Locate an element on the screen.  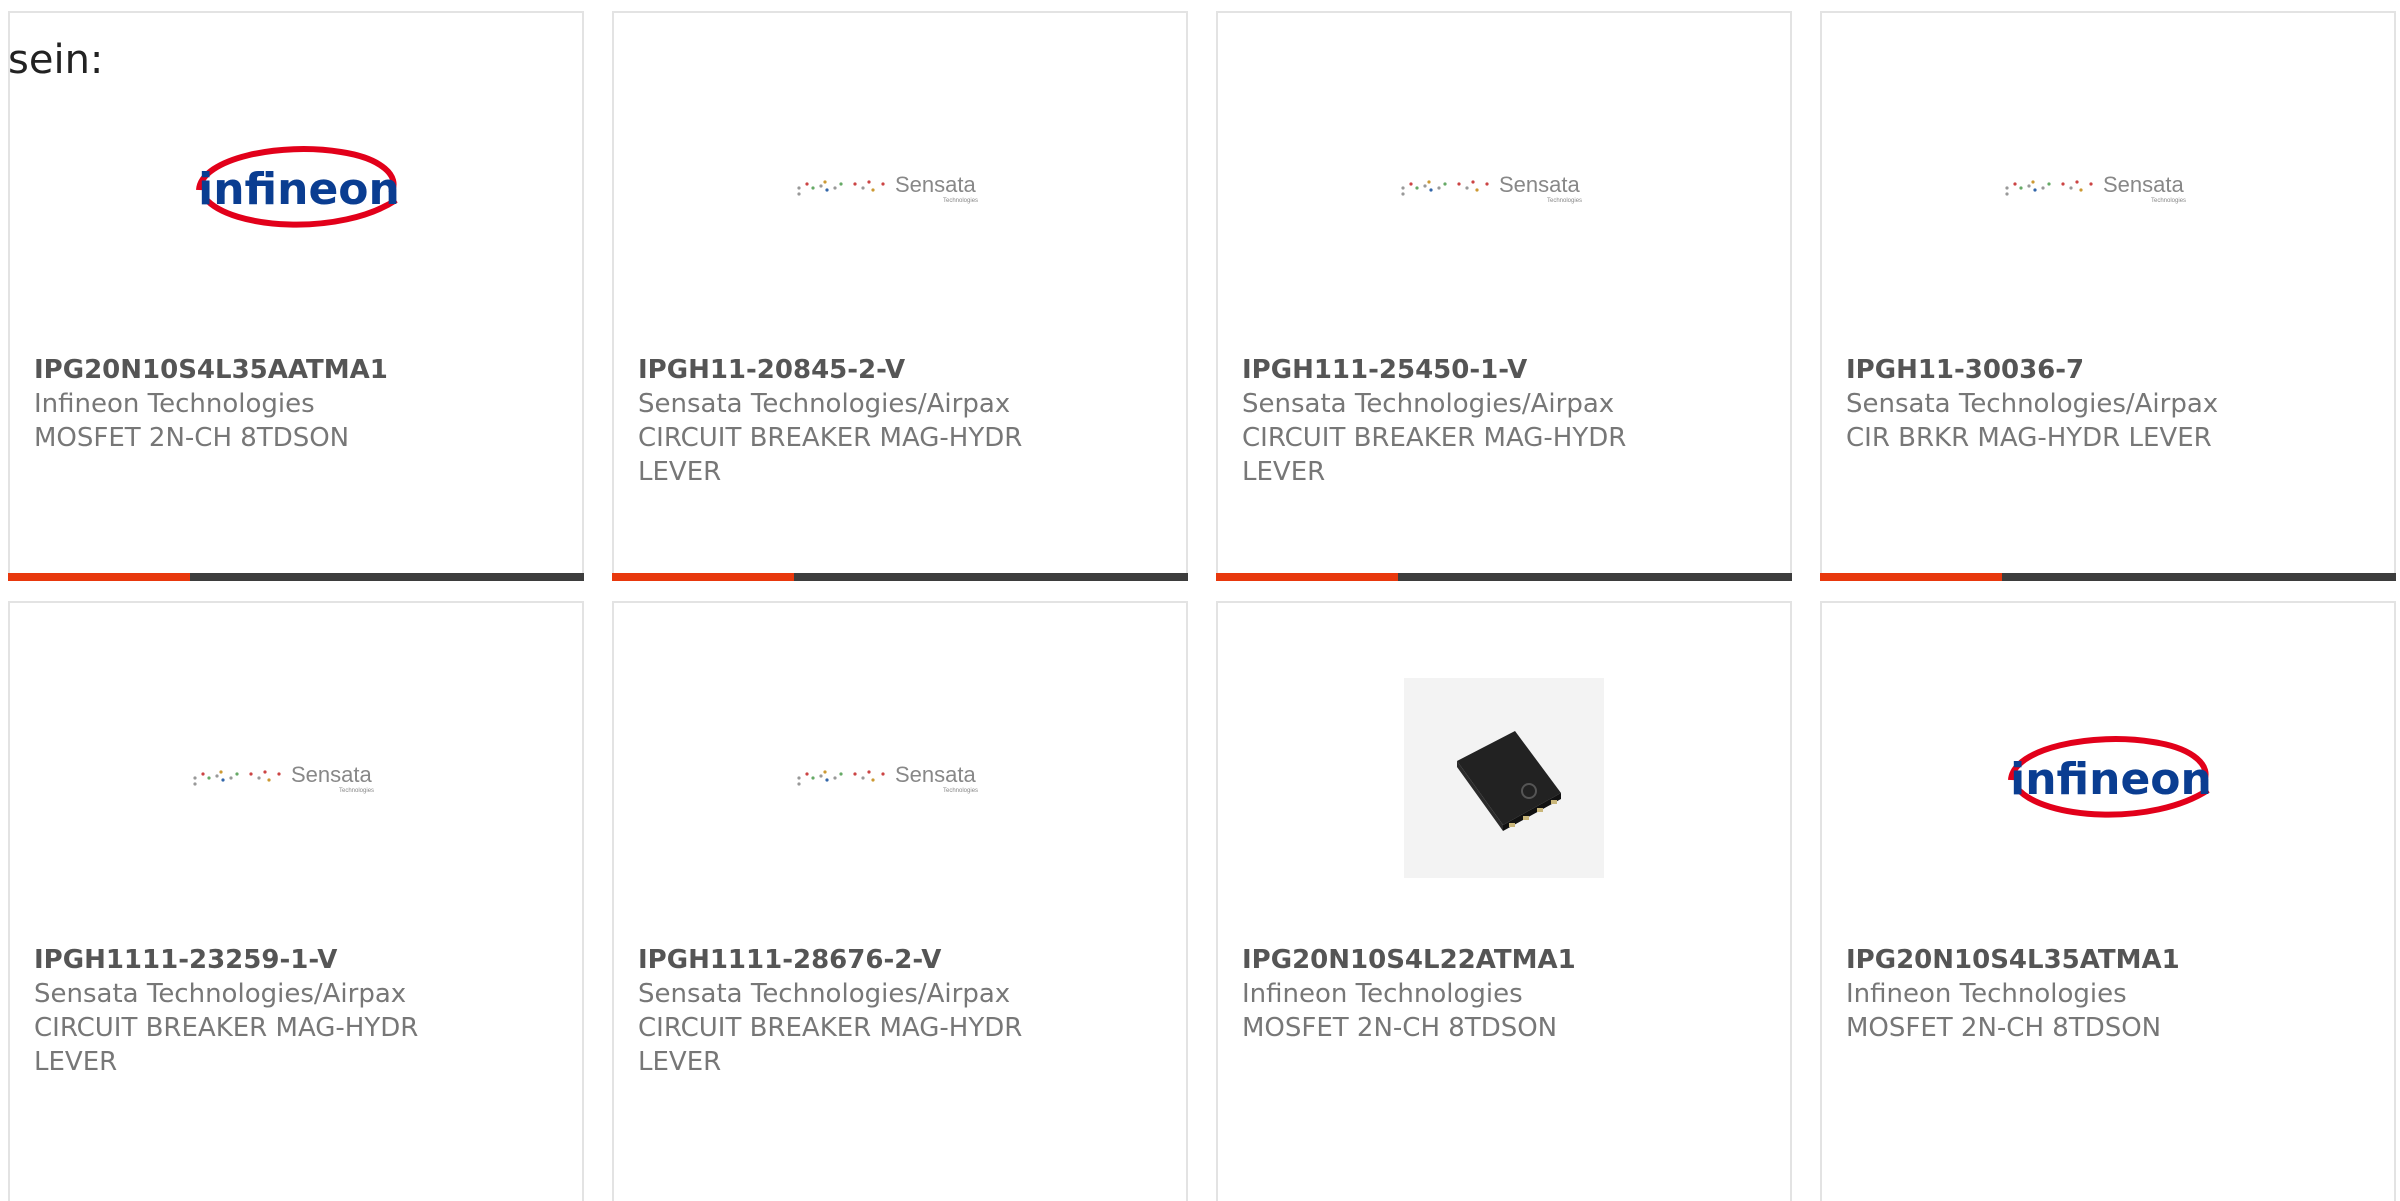
product-image is located at coordinates (1504, 778).